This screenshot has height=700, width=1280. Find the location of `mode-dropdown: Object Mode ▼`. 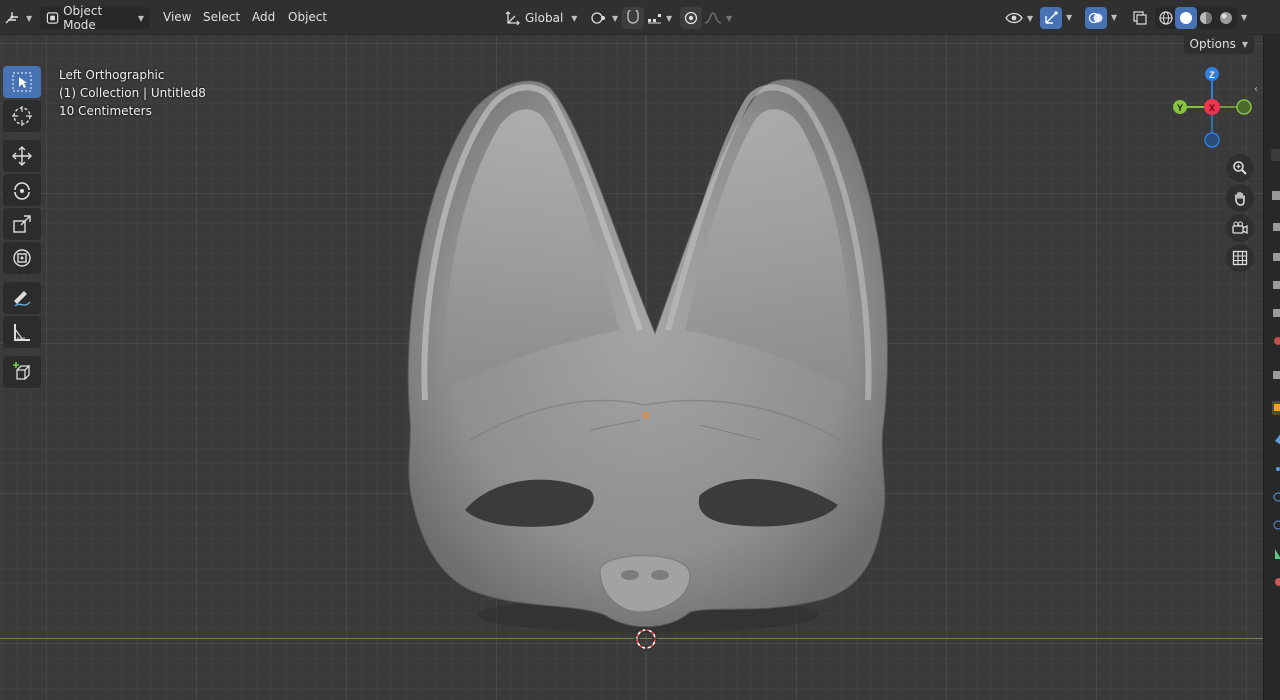

mode-dropdown: Object Mode ▼ is located at coordinates (95, 18).